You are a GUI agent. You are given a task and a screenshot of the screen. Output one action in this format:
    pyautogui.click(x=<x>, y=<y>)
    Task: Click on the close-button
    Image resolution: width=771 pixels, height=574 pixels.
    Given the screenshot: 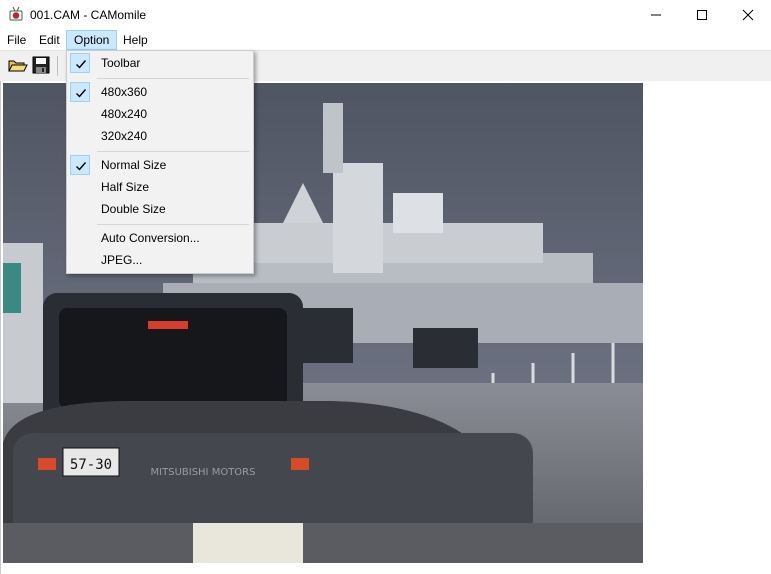 What is the action you would take?
    pyautogui.click(x=748, y=15)
    